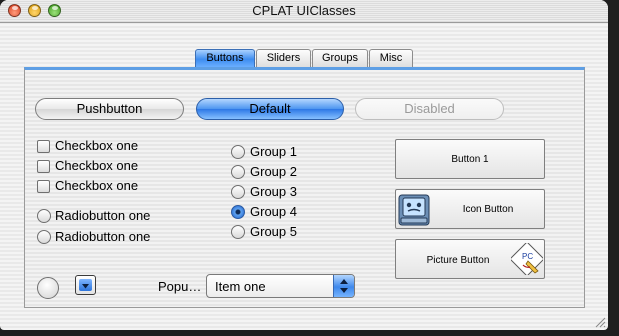  I want to click on pushbutton: Pushbutton, so click(109, 109).